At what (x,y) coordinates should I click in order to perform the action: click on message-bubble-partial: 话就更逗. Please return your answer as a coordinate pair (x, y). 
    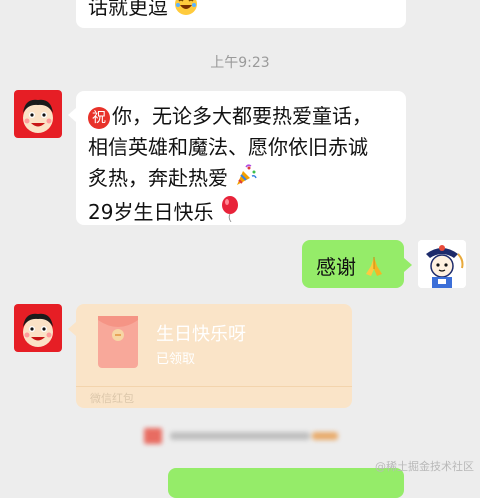
    Looking at the image, I should click on (241, 14).